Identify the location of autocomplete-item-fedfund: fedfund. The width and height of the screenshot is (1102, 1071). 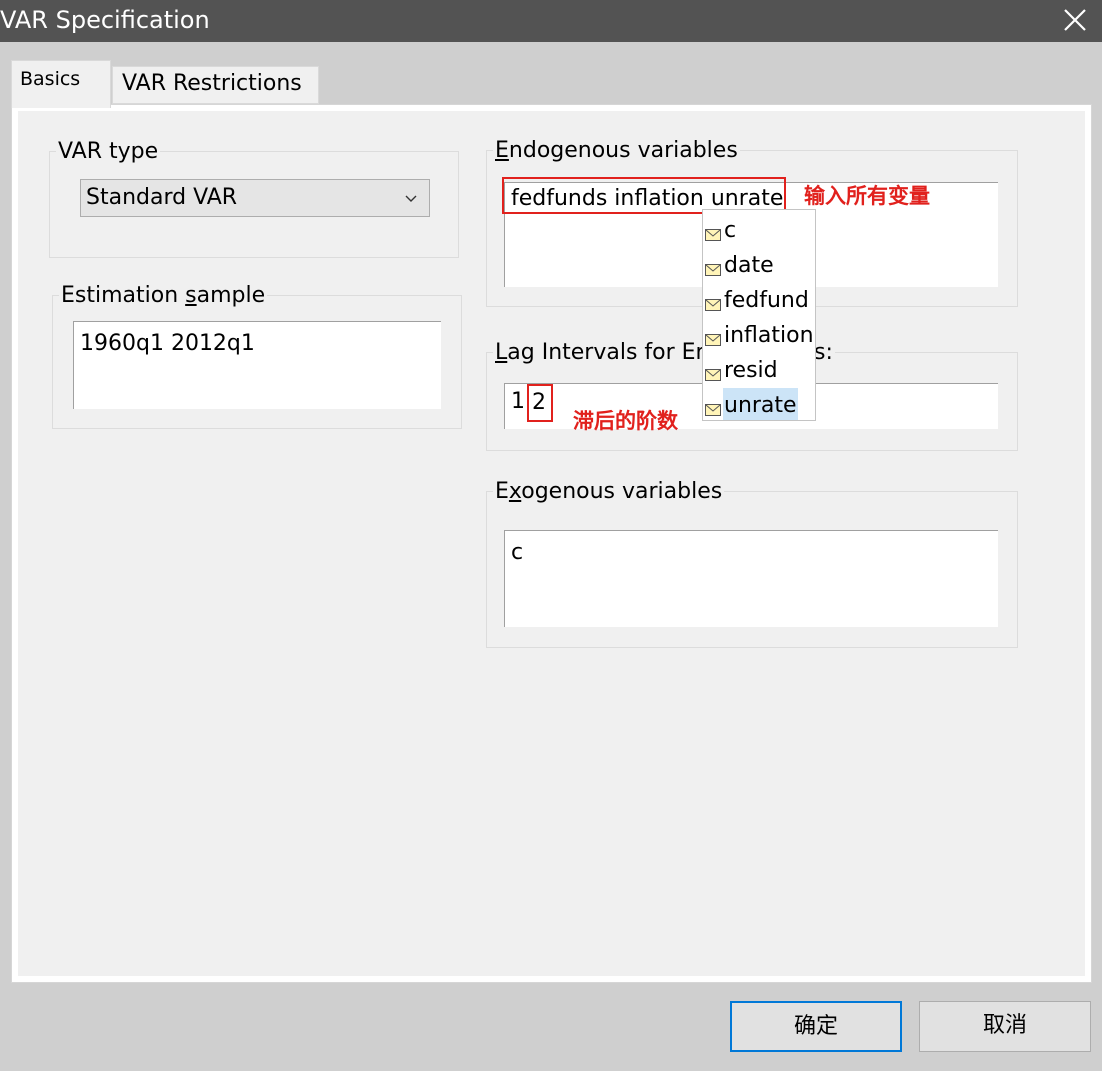
(759, 300).